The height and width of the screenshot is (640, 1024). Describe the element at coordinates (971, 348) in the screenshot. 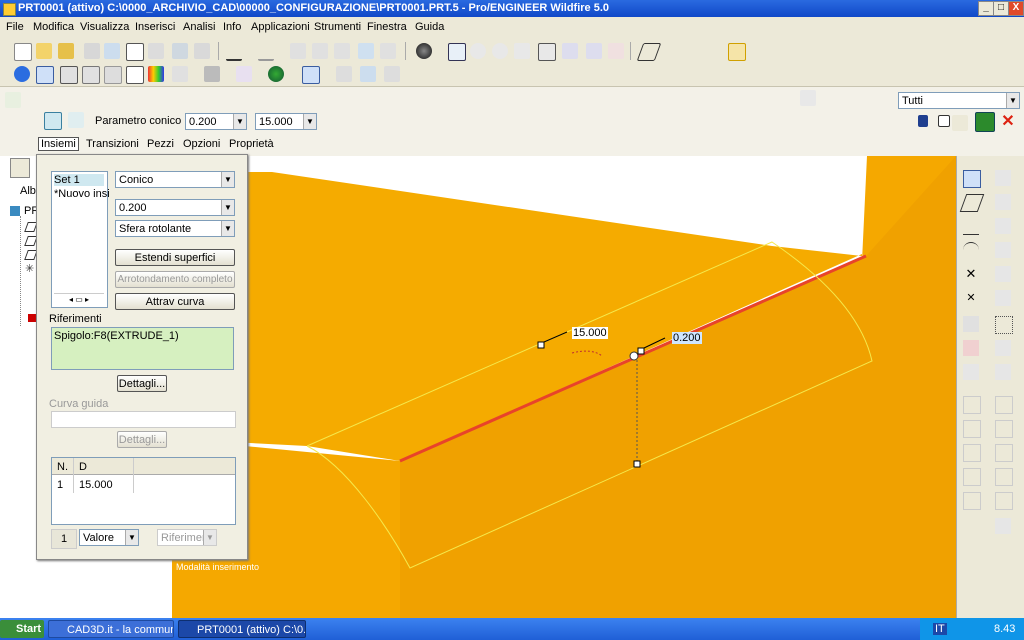

I see `insert-here-icon` at that location.